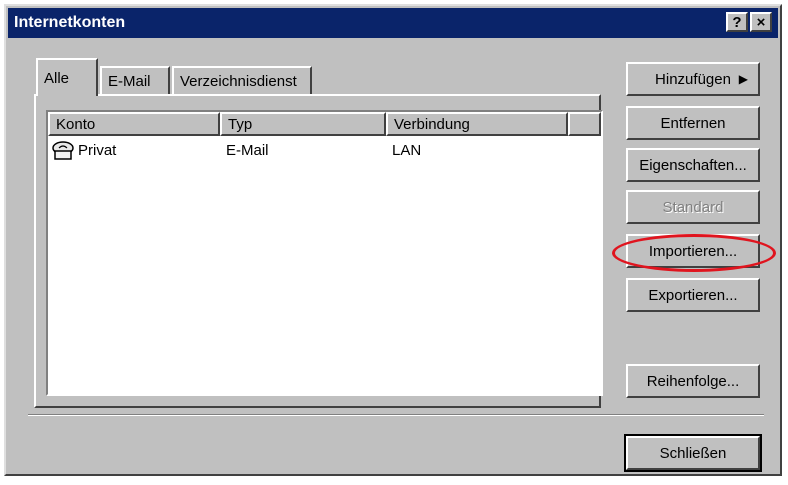 The height and width of the screenshot is (485, 788). Describe the element at coordinates (761, 22) in the screenshot. I see `close-icon: ×` at that location.